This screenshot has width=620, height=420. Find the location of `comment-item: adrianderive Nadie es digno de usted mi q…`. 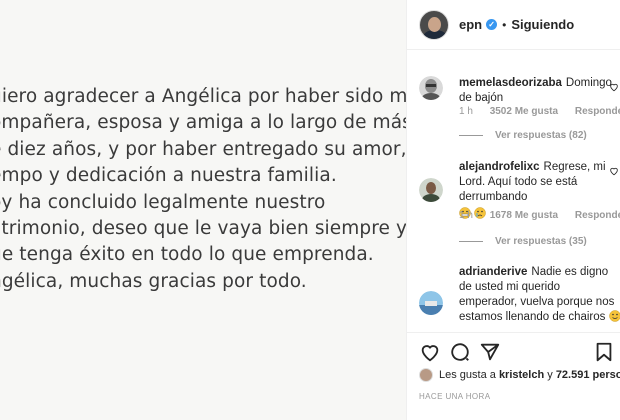

comment-item: adrianderive Nadie es digno de usted mi q… is located at coordinates (519, 295).